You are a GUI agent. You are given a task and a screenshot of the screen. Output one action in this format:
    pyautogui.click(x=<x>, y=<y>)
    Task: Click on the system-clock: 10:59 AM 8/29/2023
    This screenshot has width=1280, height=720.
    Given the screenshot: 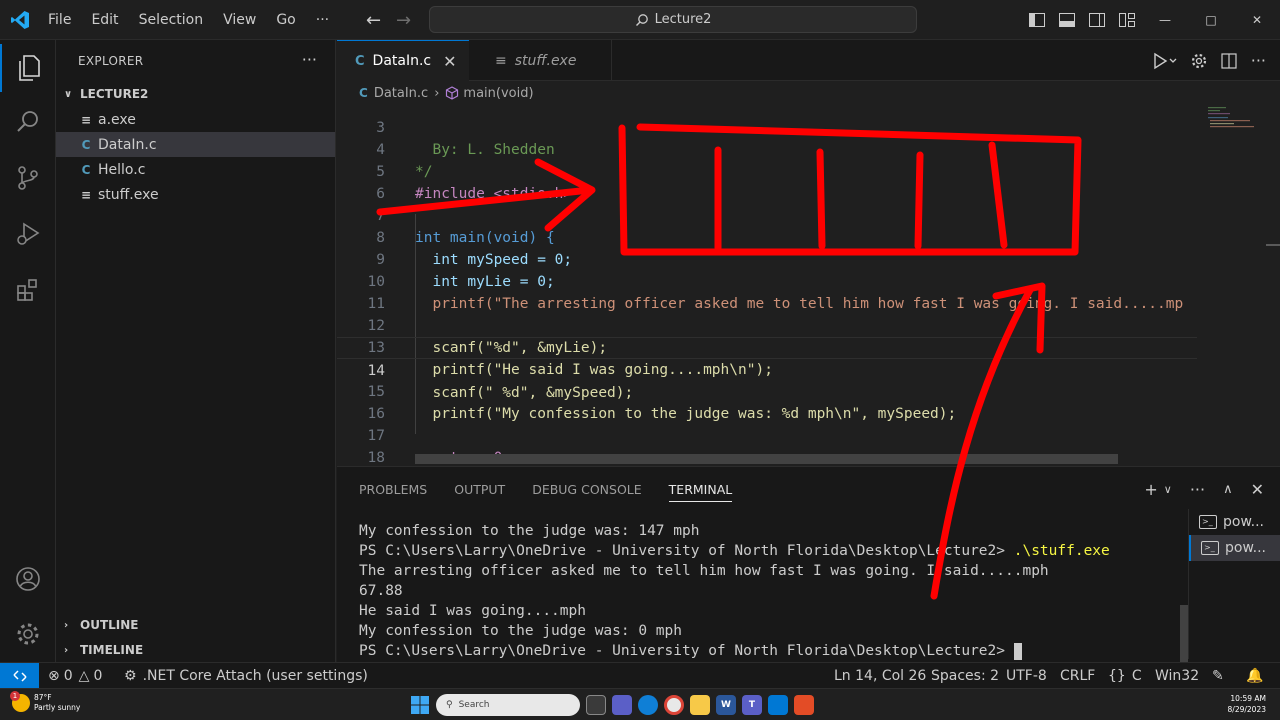 What is the action you would take?
    pyautogui.click(x=1247, y=704)
    